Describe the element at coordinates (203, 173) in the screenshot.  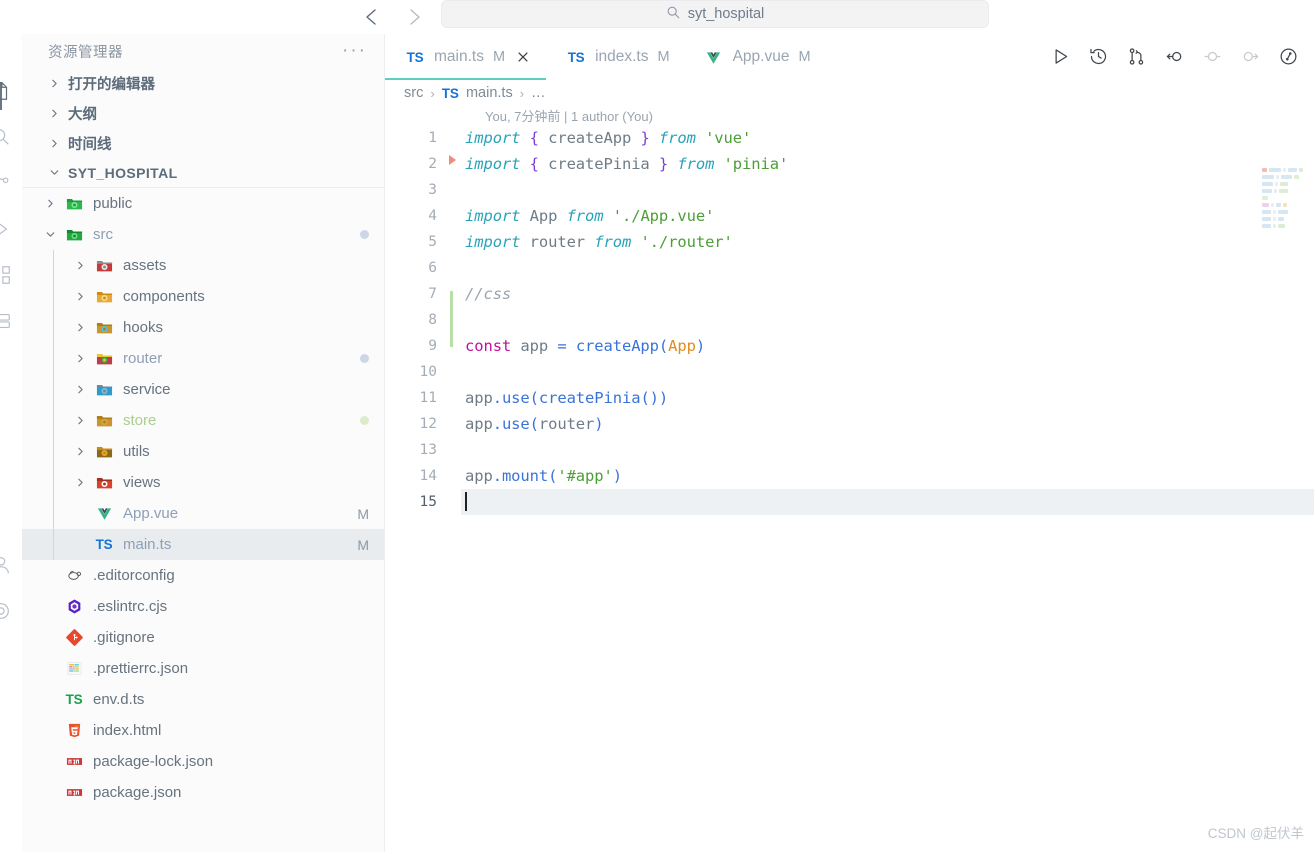
I see `sidebar-item-root-folder: SYT_HOSPITAL` at that location.